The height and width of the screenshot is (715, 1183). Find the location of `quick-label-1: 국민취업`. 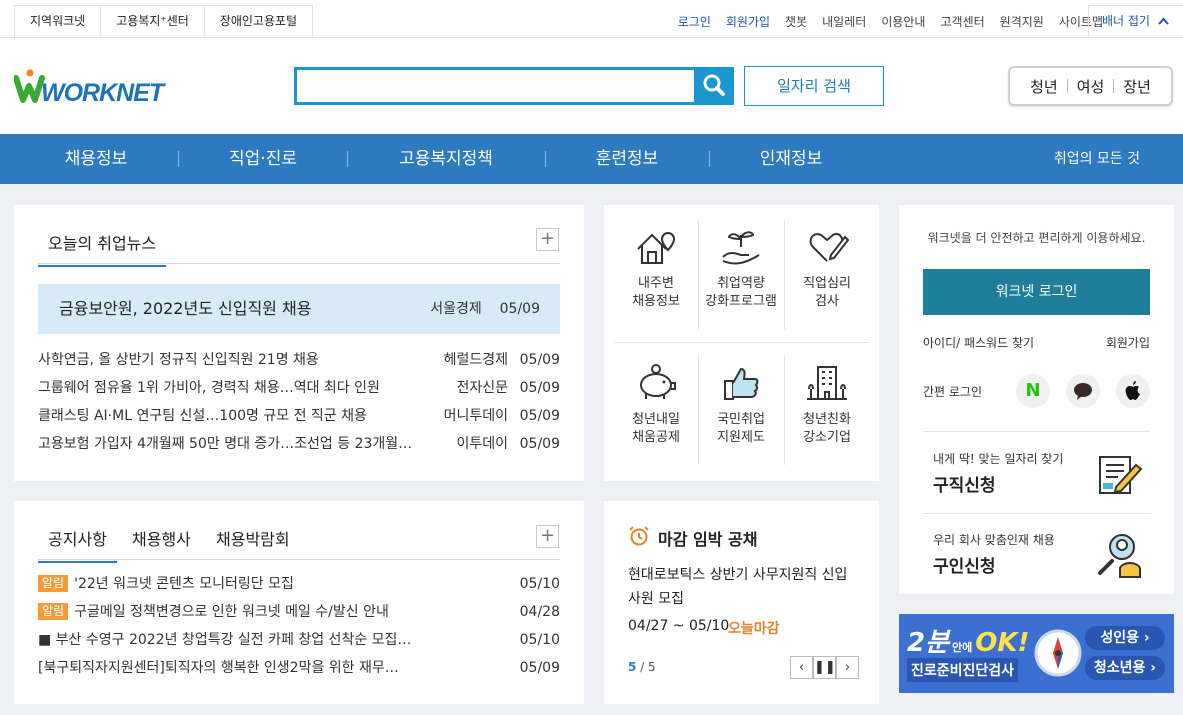

quick-label-1: 국민취업 is located at coordinates (741, 419).